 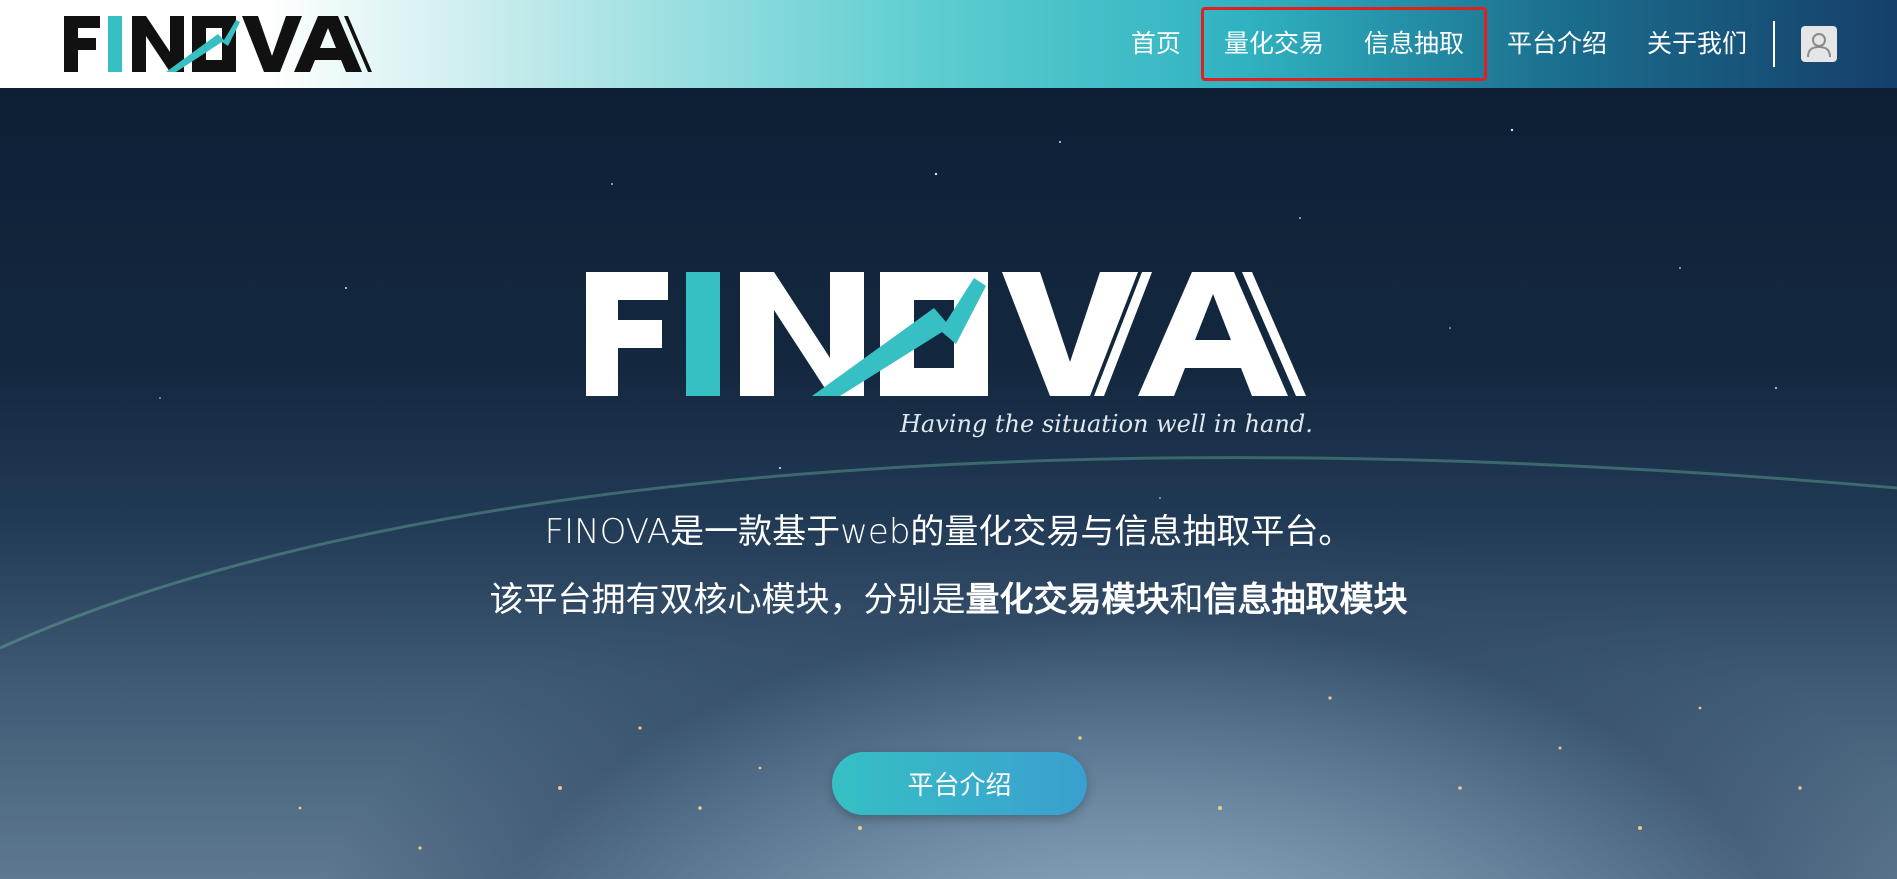 What do you see at coordinates (1557, 44) in the screenshot?
I see `nav-item-platform-intro: 平台介绍` at bounding box center [1557, 44].